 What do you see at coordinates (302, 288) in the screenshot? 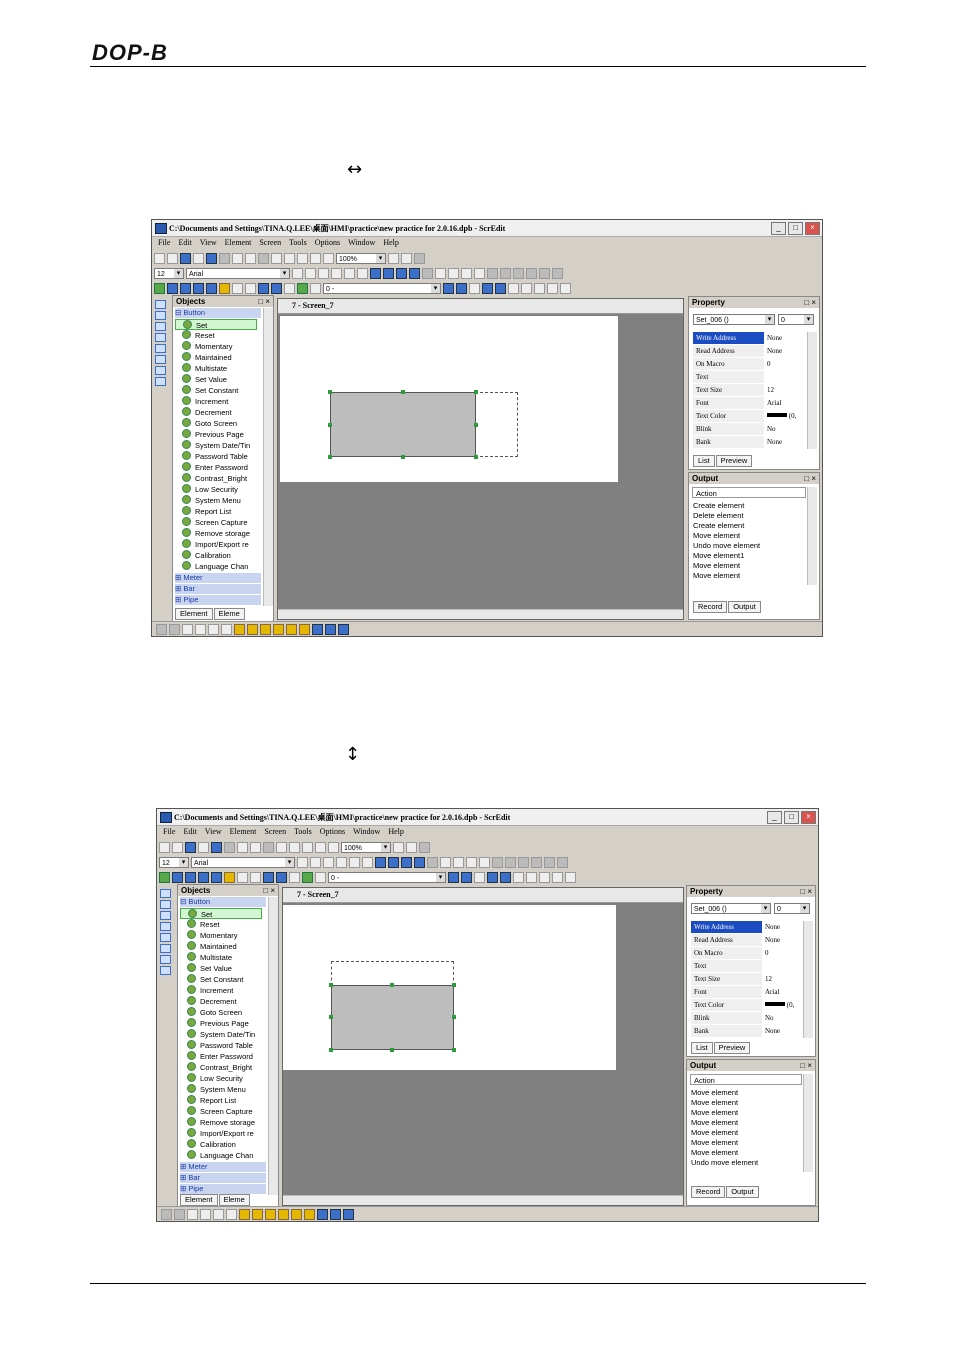
I see `alarm-element-icon` at bounding box center [302, 288].